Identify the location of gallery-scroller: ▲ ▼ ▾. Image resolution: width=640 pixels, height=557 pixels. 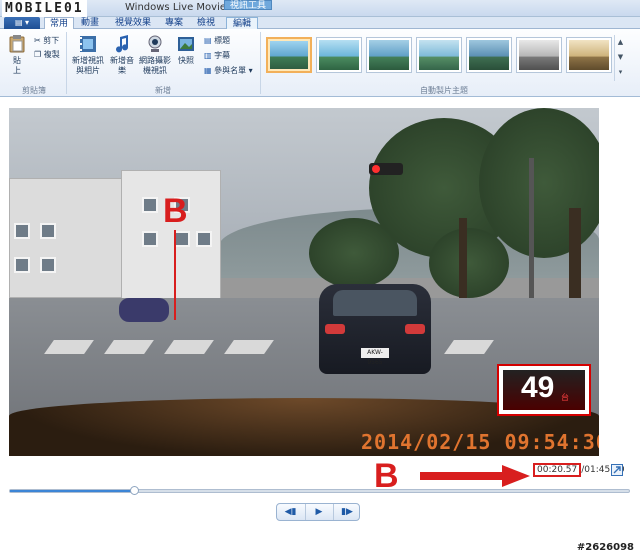
(620, 58).